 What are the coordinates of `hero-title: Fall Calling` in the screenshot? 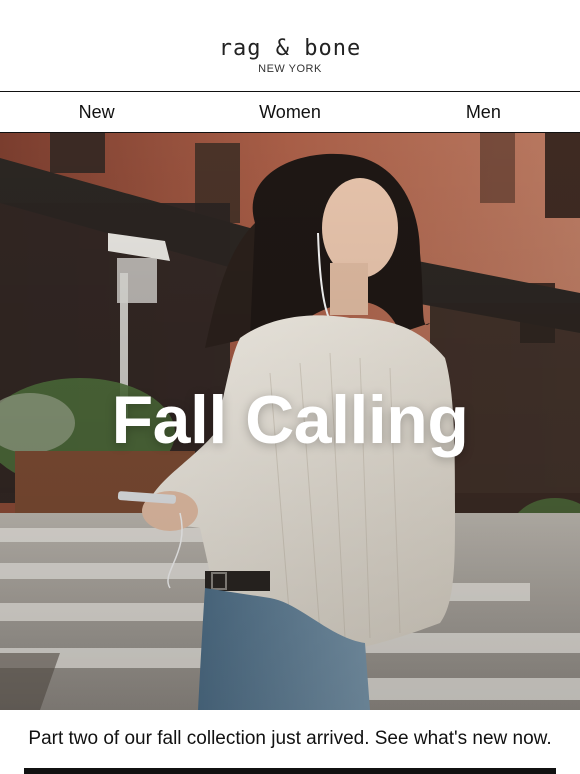 It's located at (290, 420).